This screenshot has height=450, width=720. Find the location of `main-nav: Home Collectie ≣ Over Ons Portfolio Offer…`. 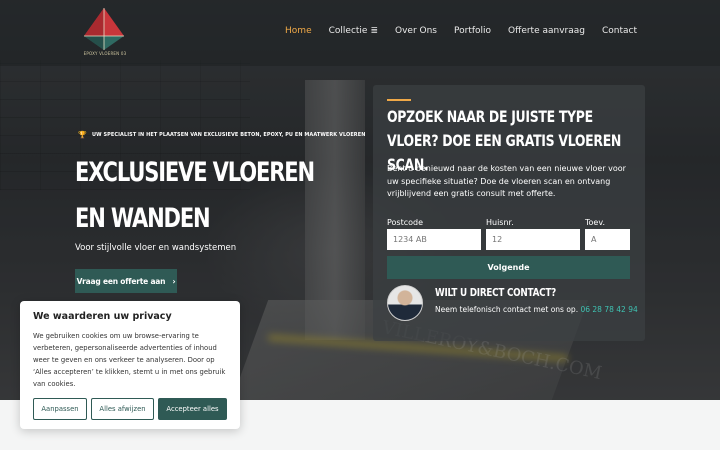

main-nav: Home Collectie ≣ Over Ons Portfolio Offer… is located at coordinates (452, 31).